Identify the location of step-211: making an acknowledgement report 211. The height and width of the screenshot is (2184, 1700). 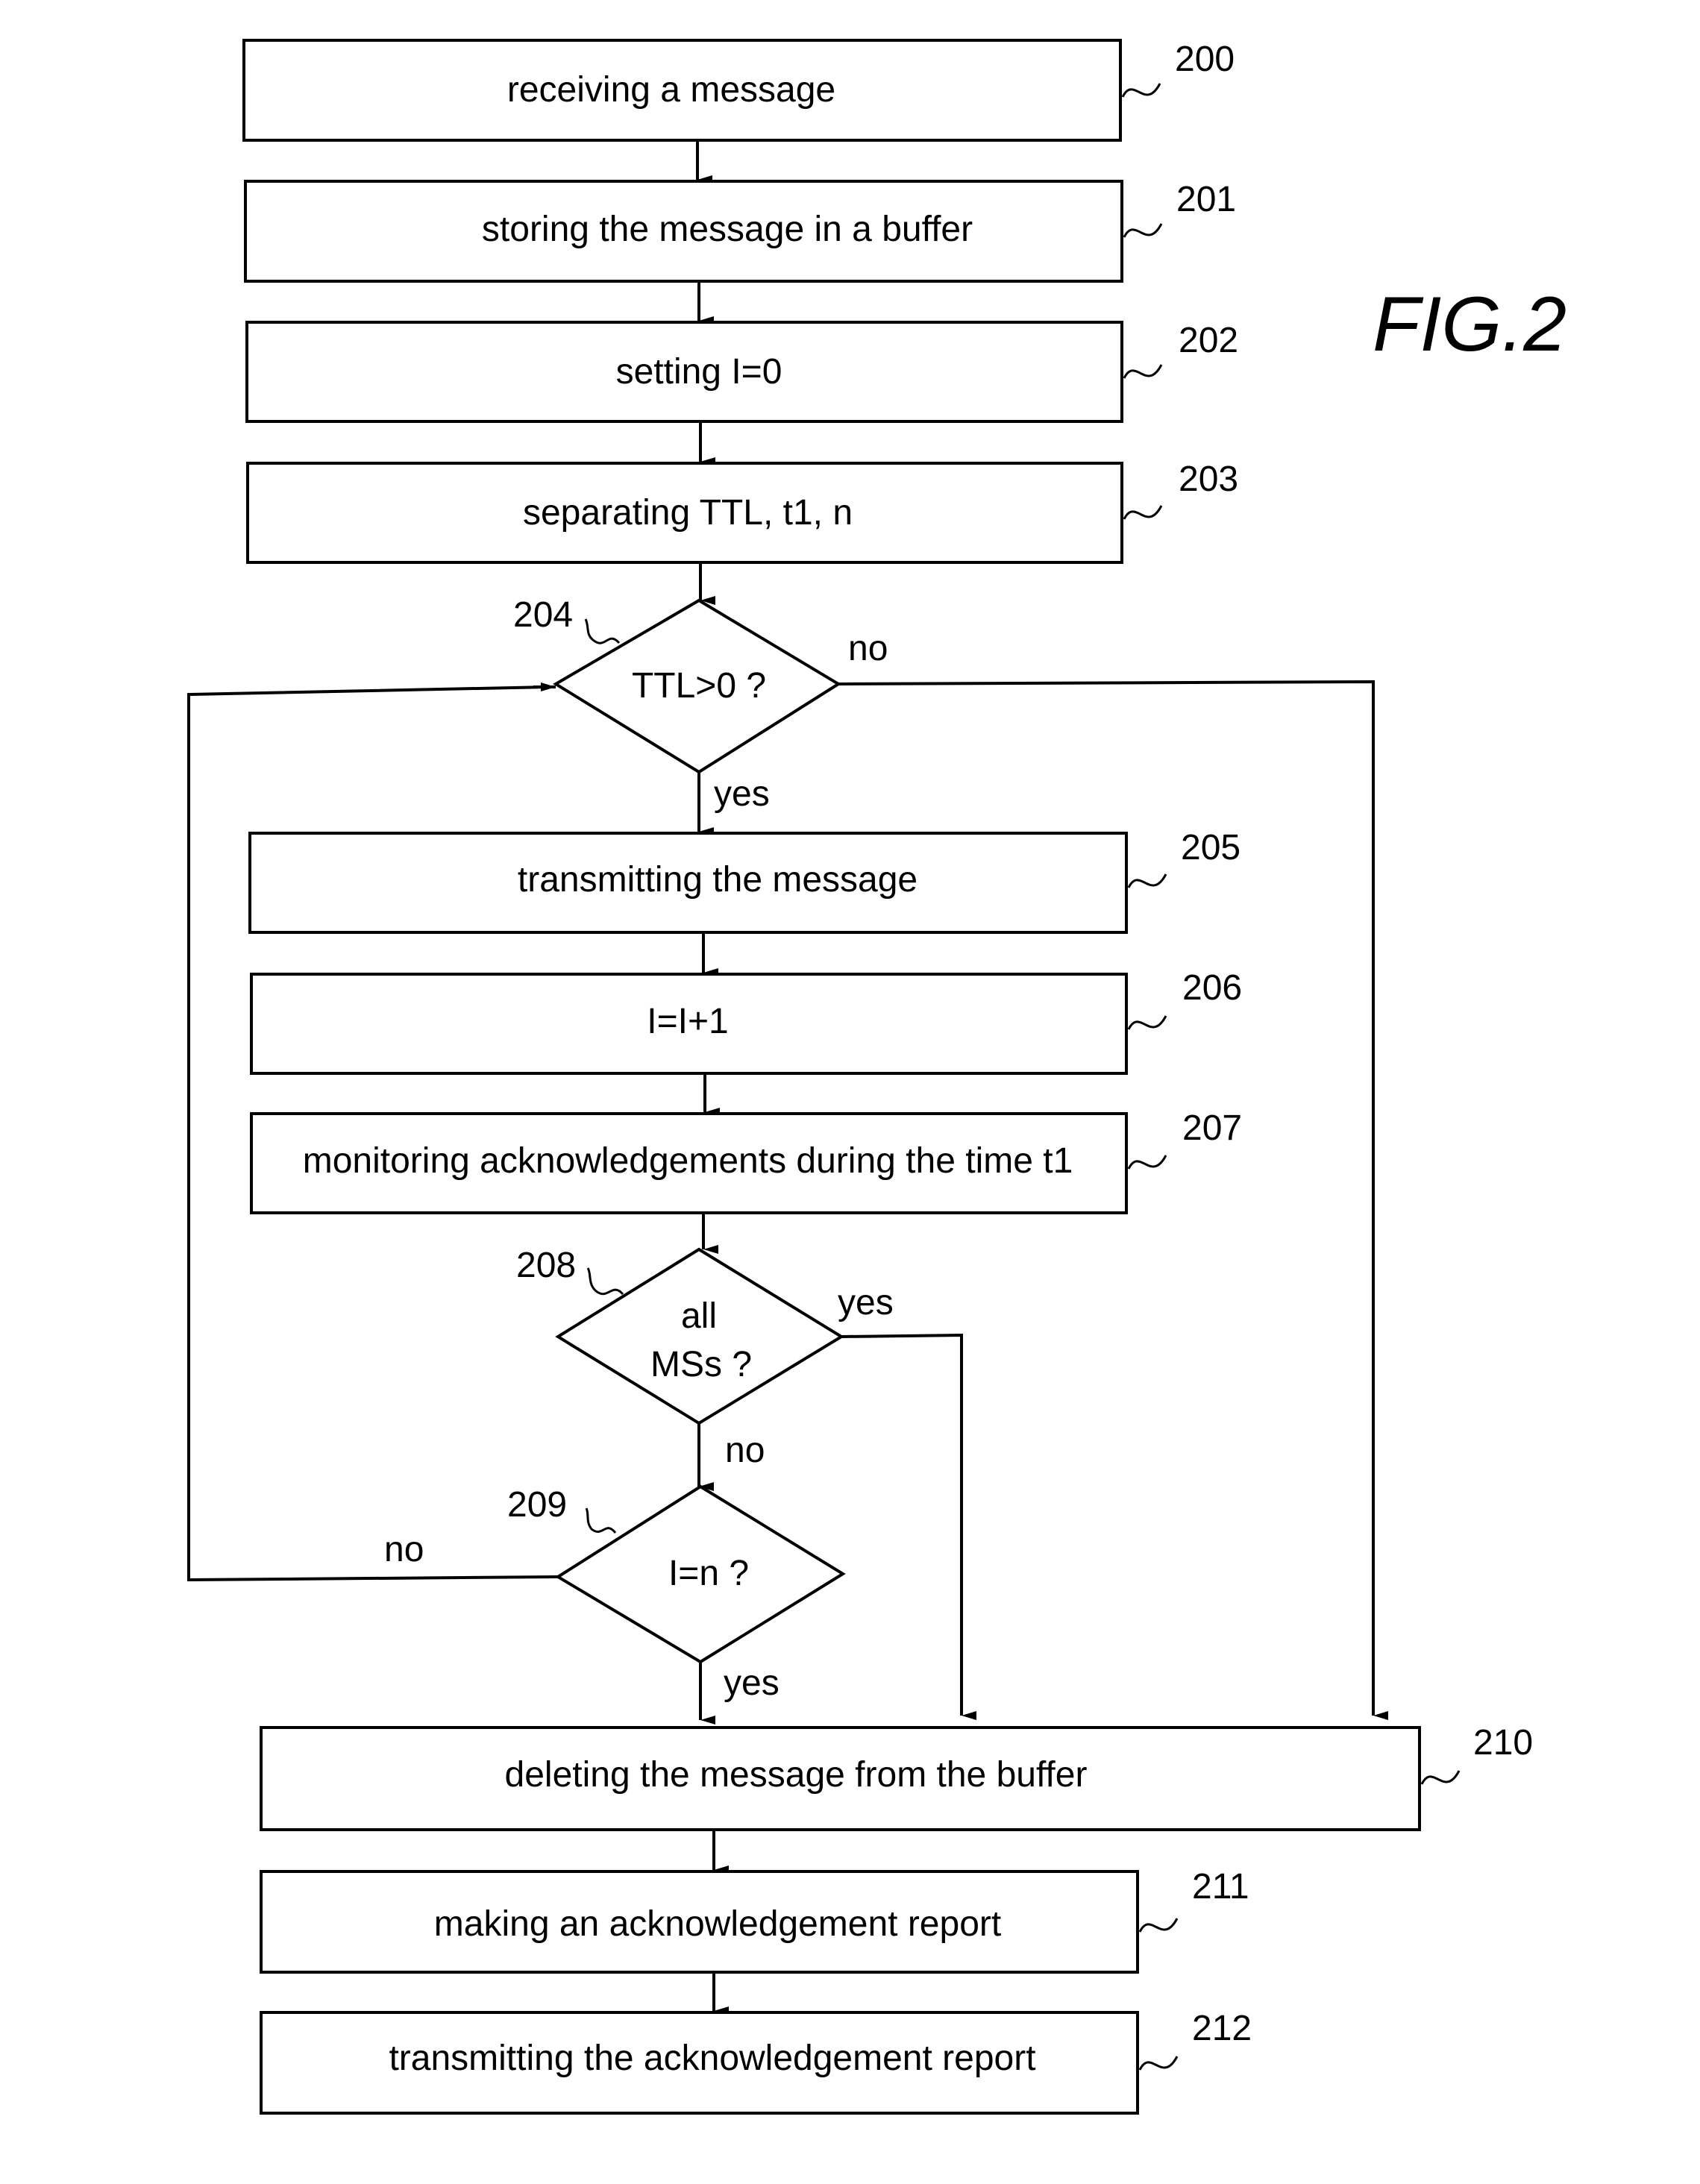
(754, 1920).